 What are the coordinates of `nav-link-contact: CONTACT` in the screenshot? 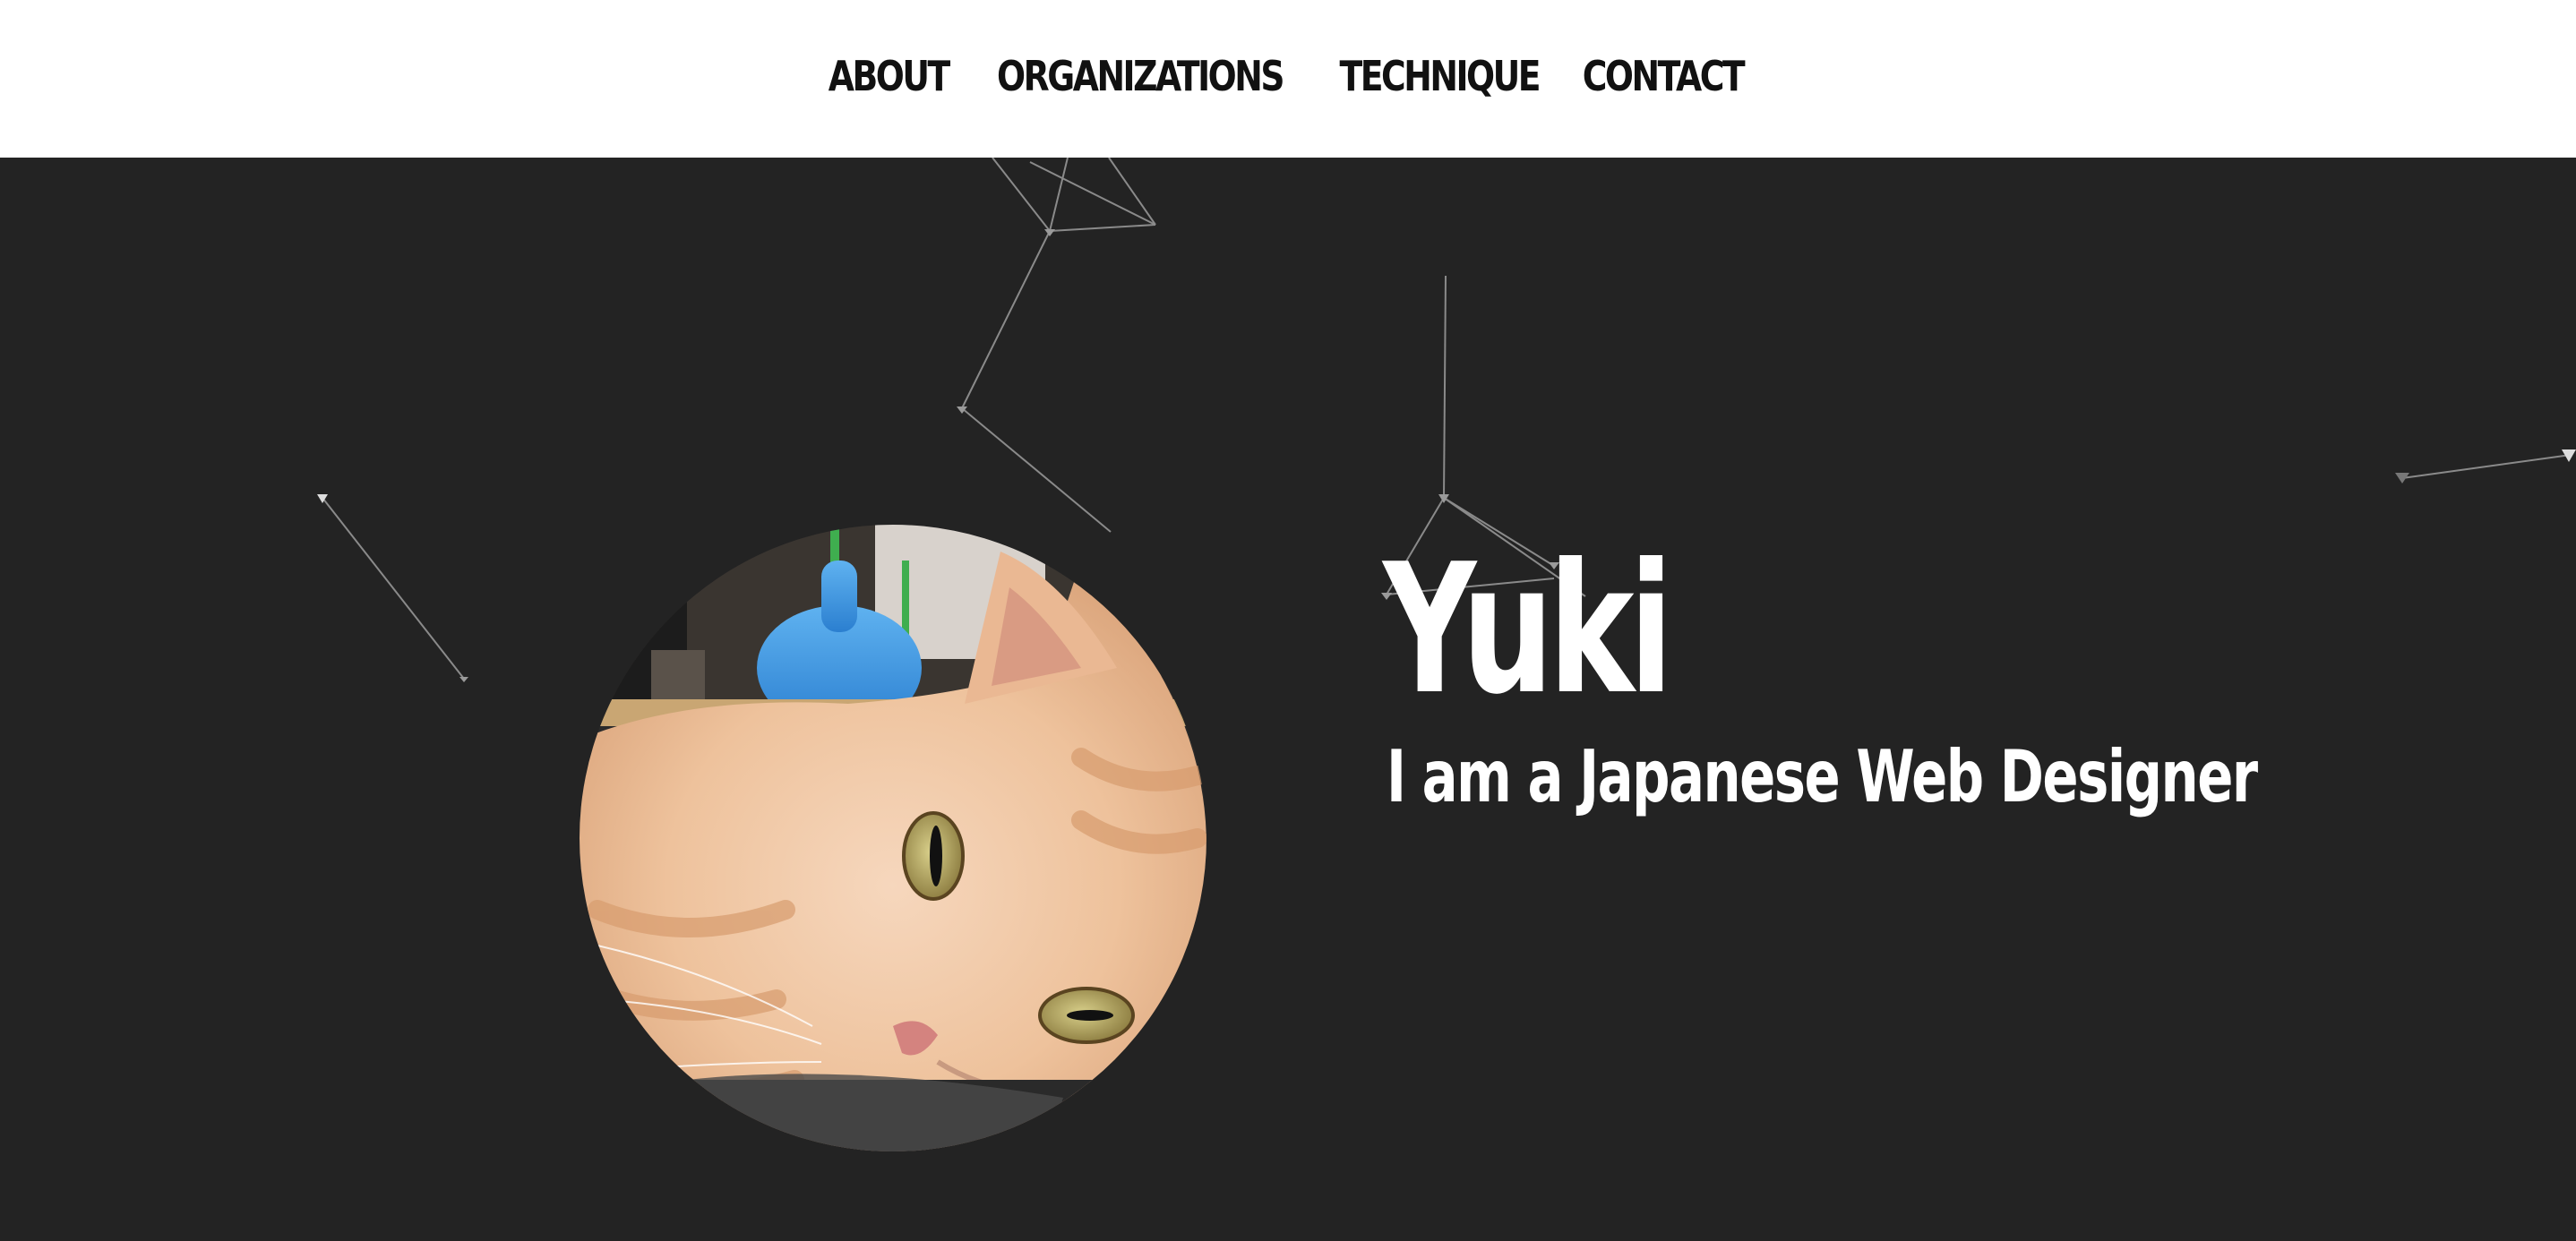 It's located at (1663, 76).